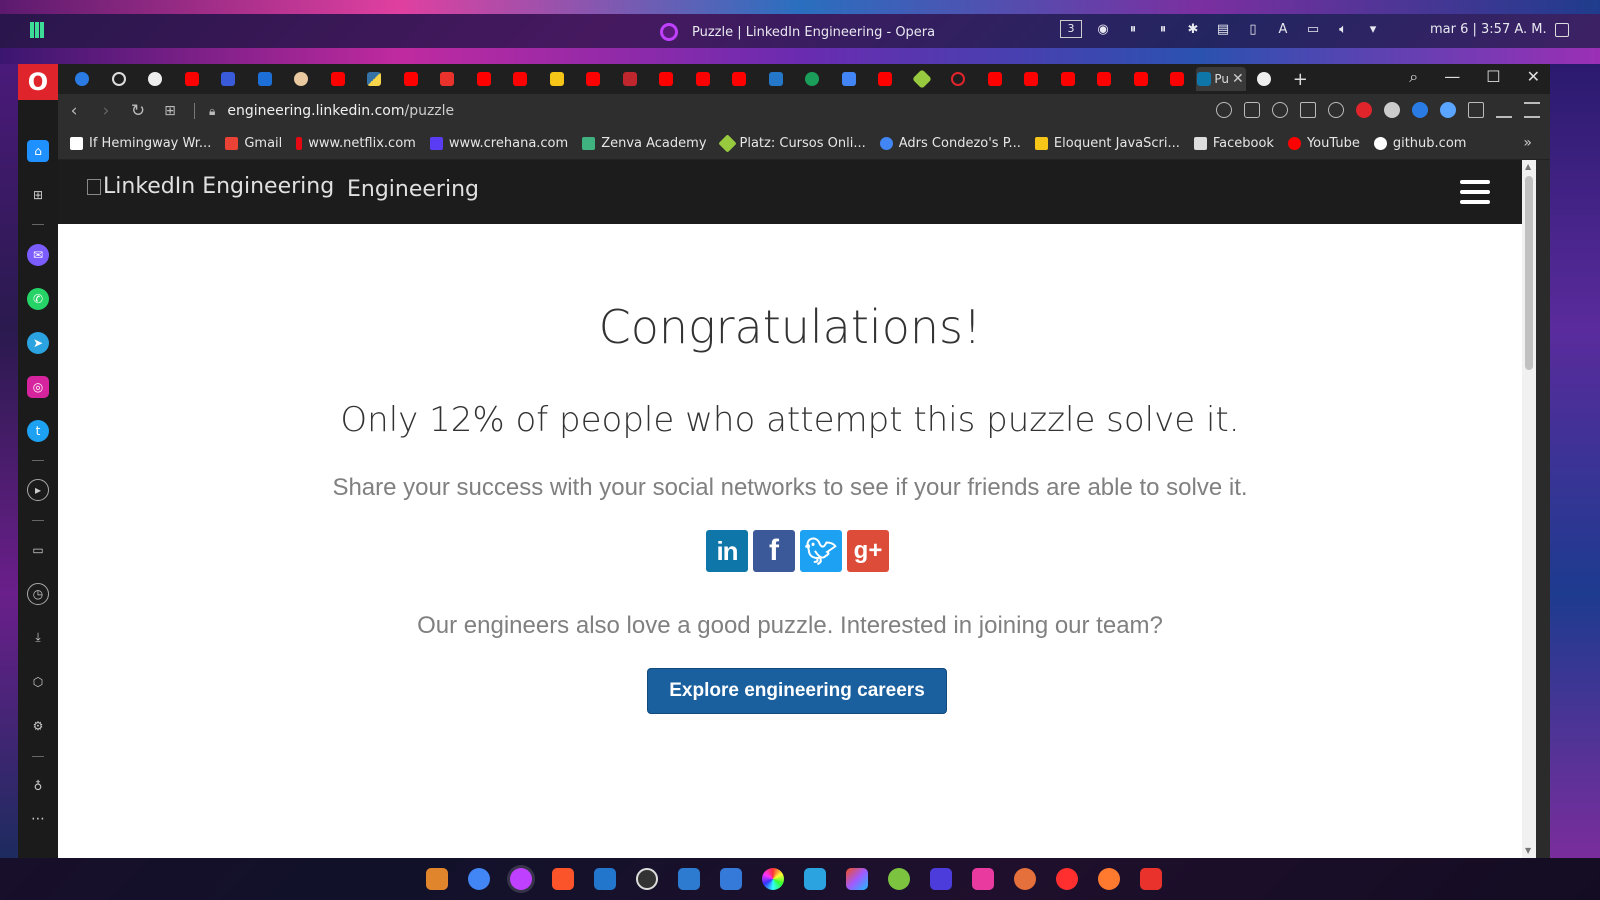 The width and height of the screenshot is (1600, 900). I want to click on bookmark-item: Zenva Academy, so click(644, 143).